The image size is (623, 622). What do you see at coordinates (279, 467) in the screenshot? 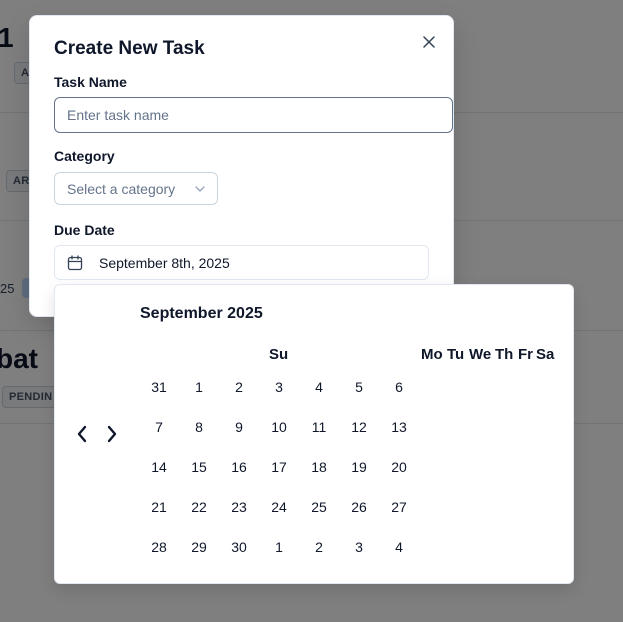
I see `calendar-day: 17` at bounding box center [279, 467].